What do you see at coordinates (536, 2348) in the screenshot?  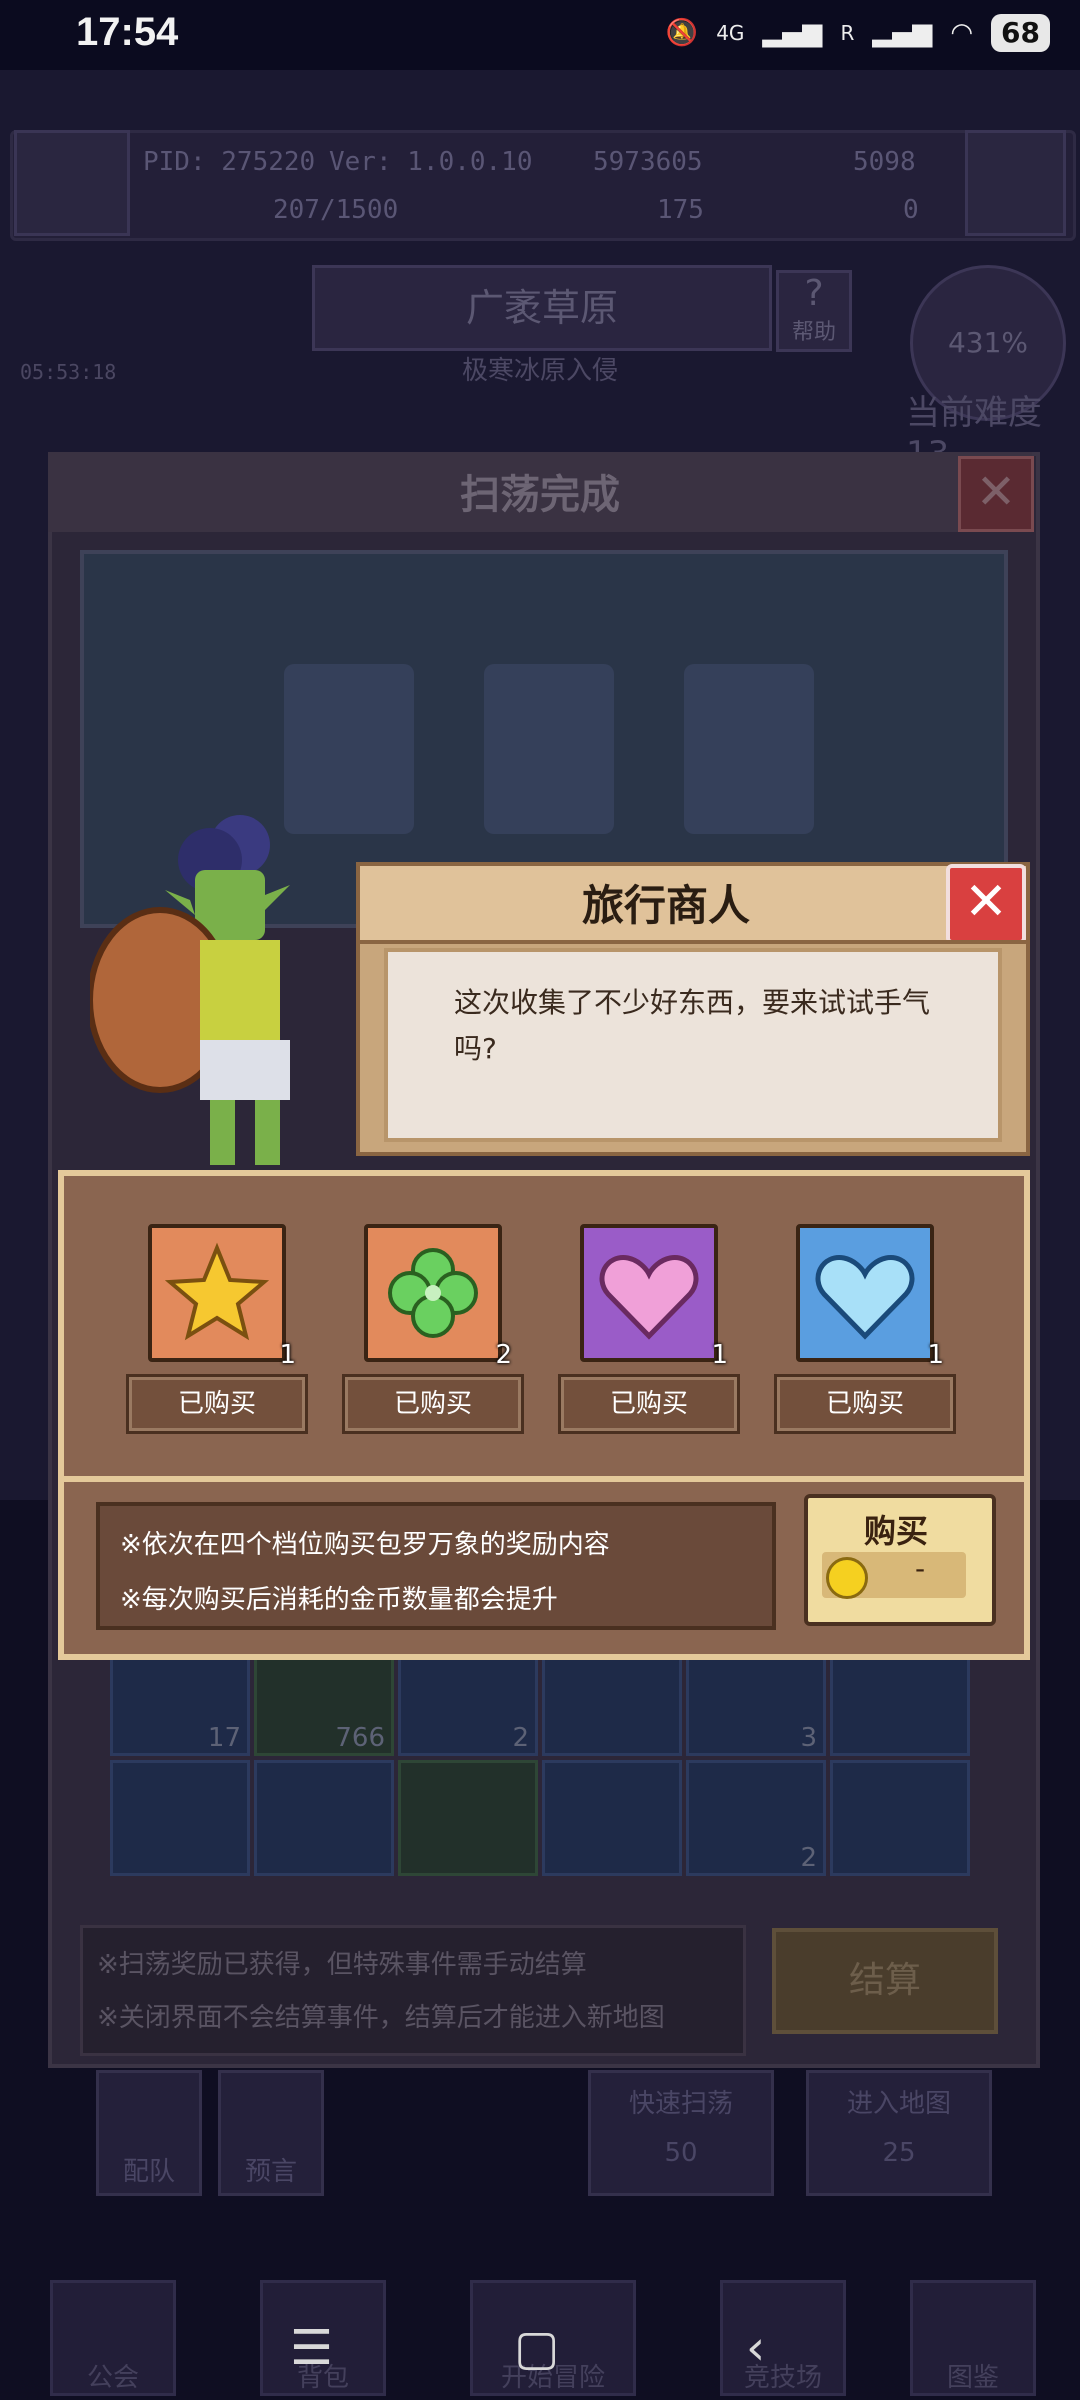 I see `home-icon: ▢` at bounding box center [536, 2348].